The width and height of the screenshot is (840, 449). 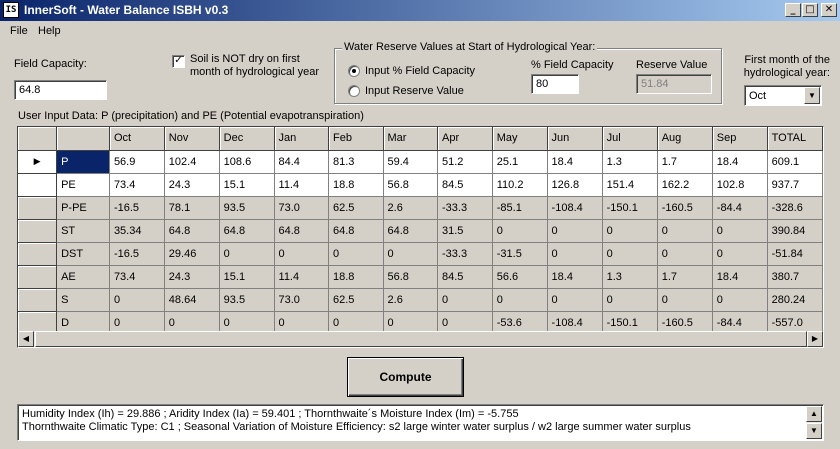 I want to click on grid-horizontal-scrollbar: ◀ ▶, so click(x=420, y=339).